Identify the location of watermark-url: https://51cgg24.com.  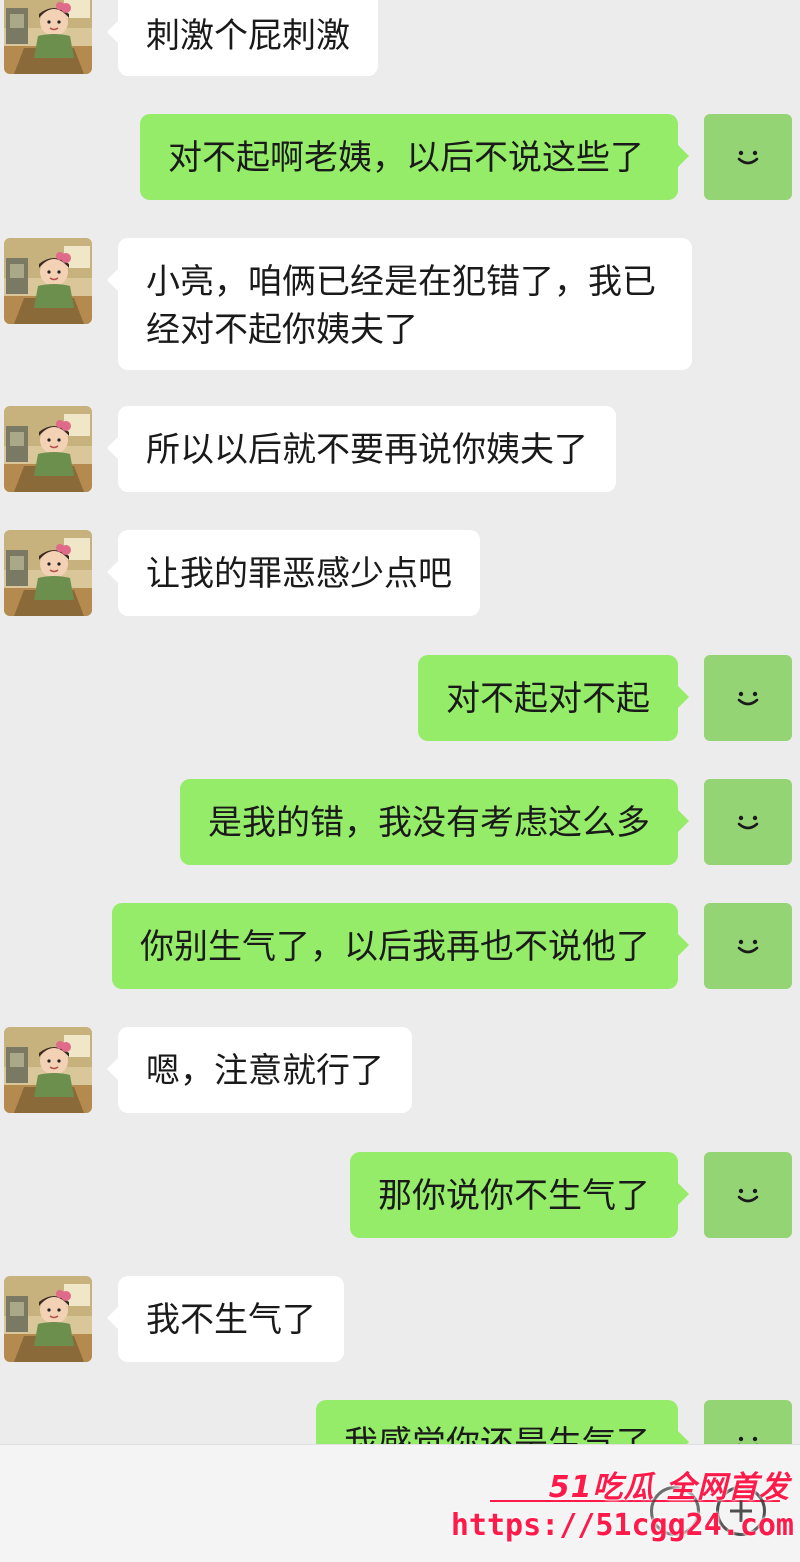
(622, 1525).